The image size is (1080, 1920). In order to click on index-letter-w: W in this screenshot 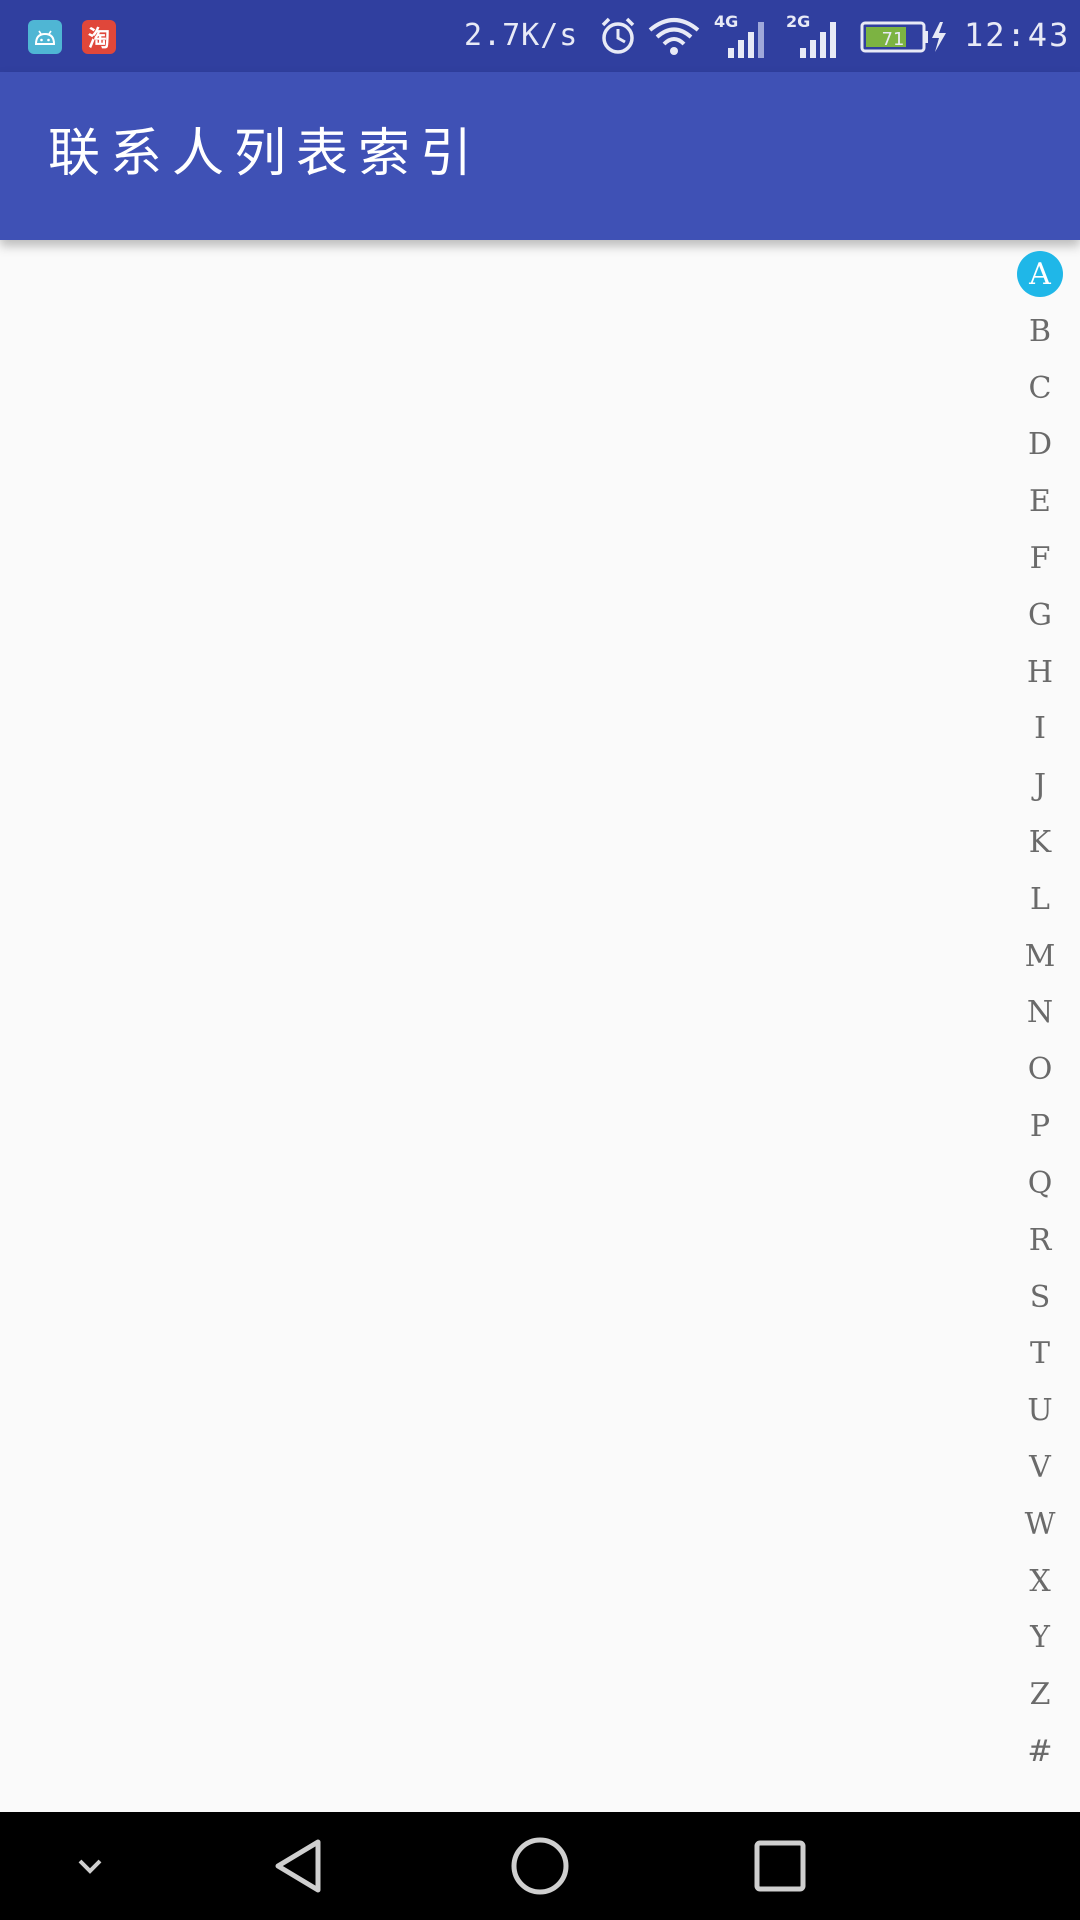, I will do `click(1040, 1524)`.